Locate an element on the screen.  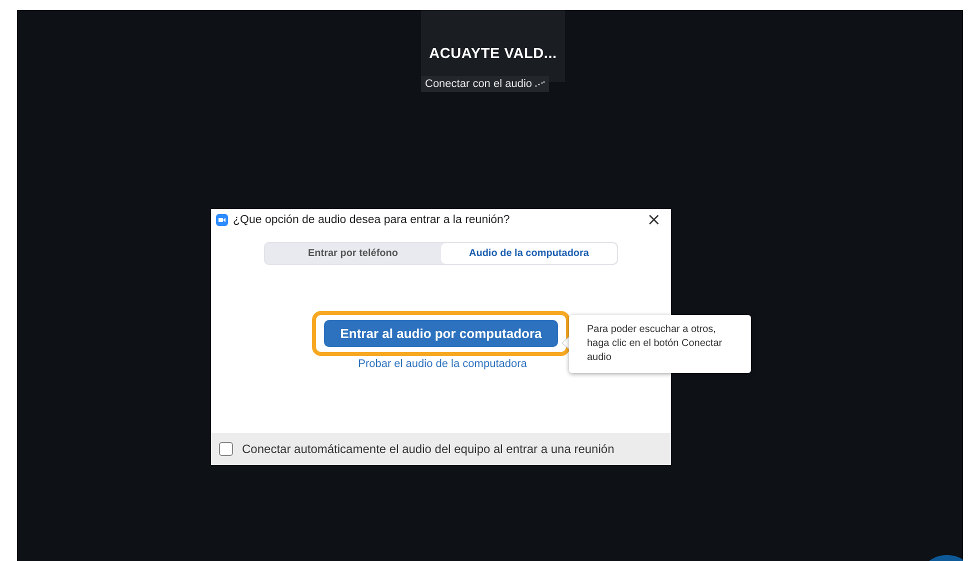
audio-option-tab: Audio de la computadora is located at coordinates (529, 253).